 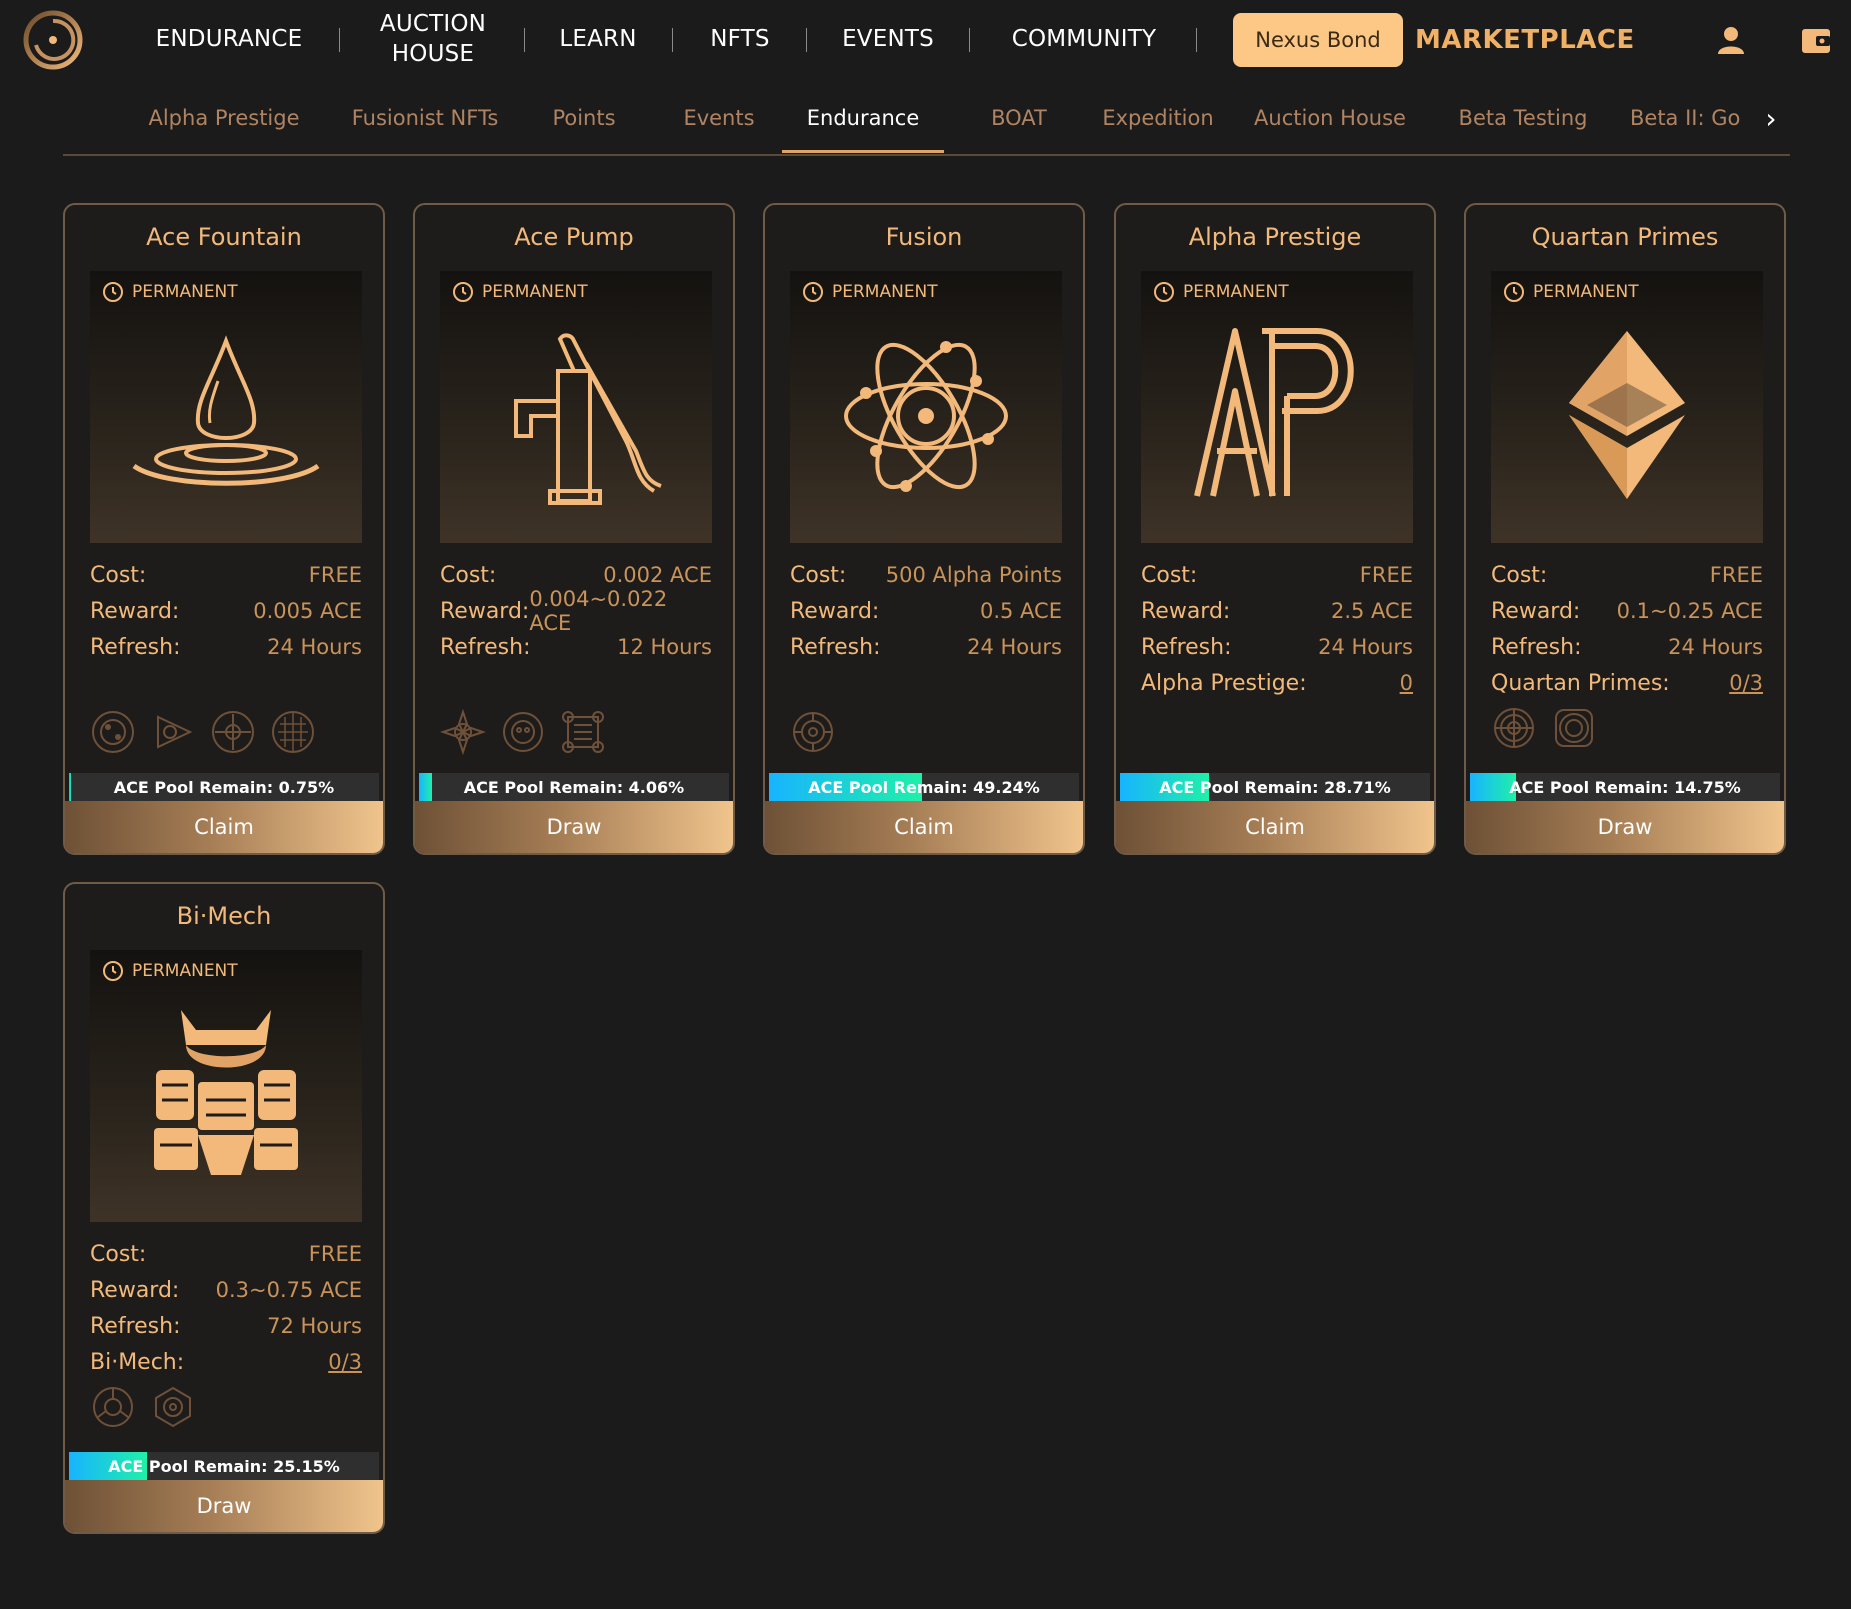 I want to click on tab-endurance: Endurance, so click(x=863, y=118).